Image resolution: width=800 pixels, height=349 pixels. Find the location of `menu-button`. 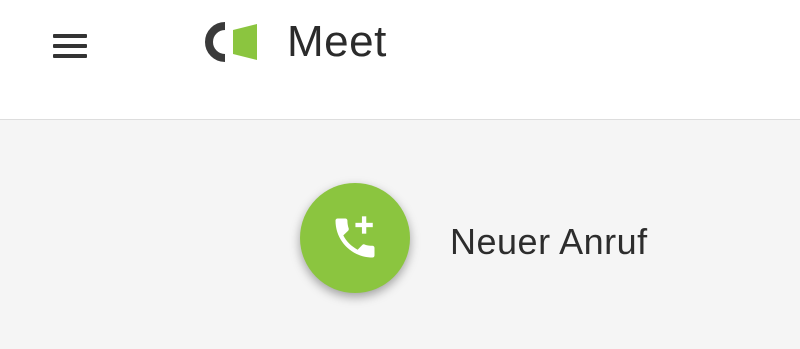

menu-button is located at coordinates (70, 46).